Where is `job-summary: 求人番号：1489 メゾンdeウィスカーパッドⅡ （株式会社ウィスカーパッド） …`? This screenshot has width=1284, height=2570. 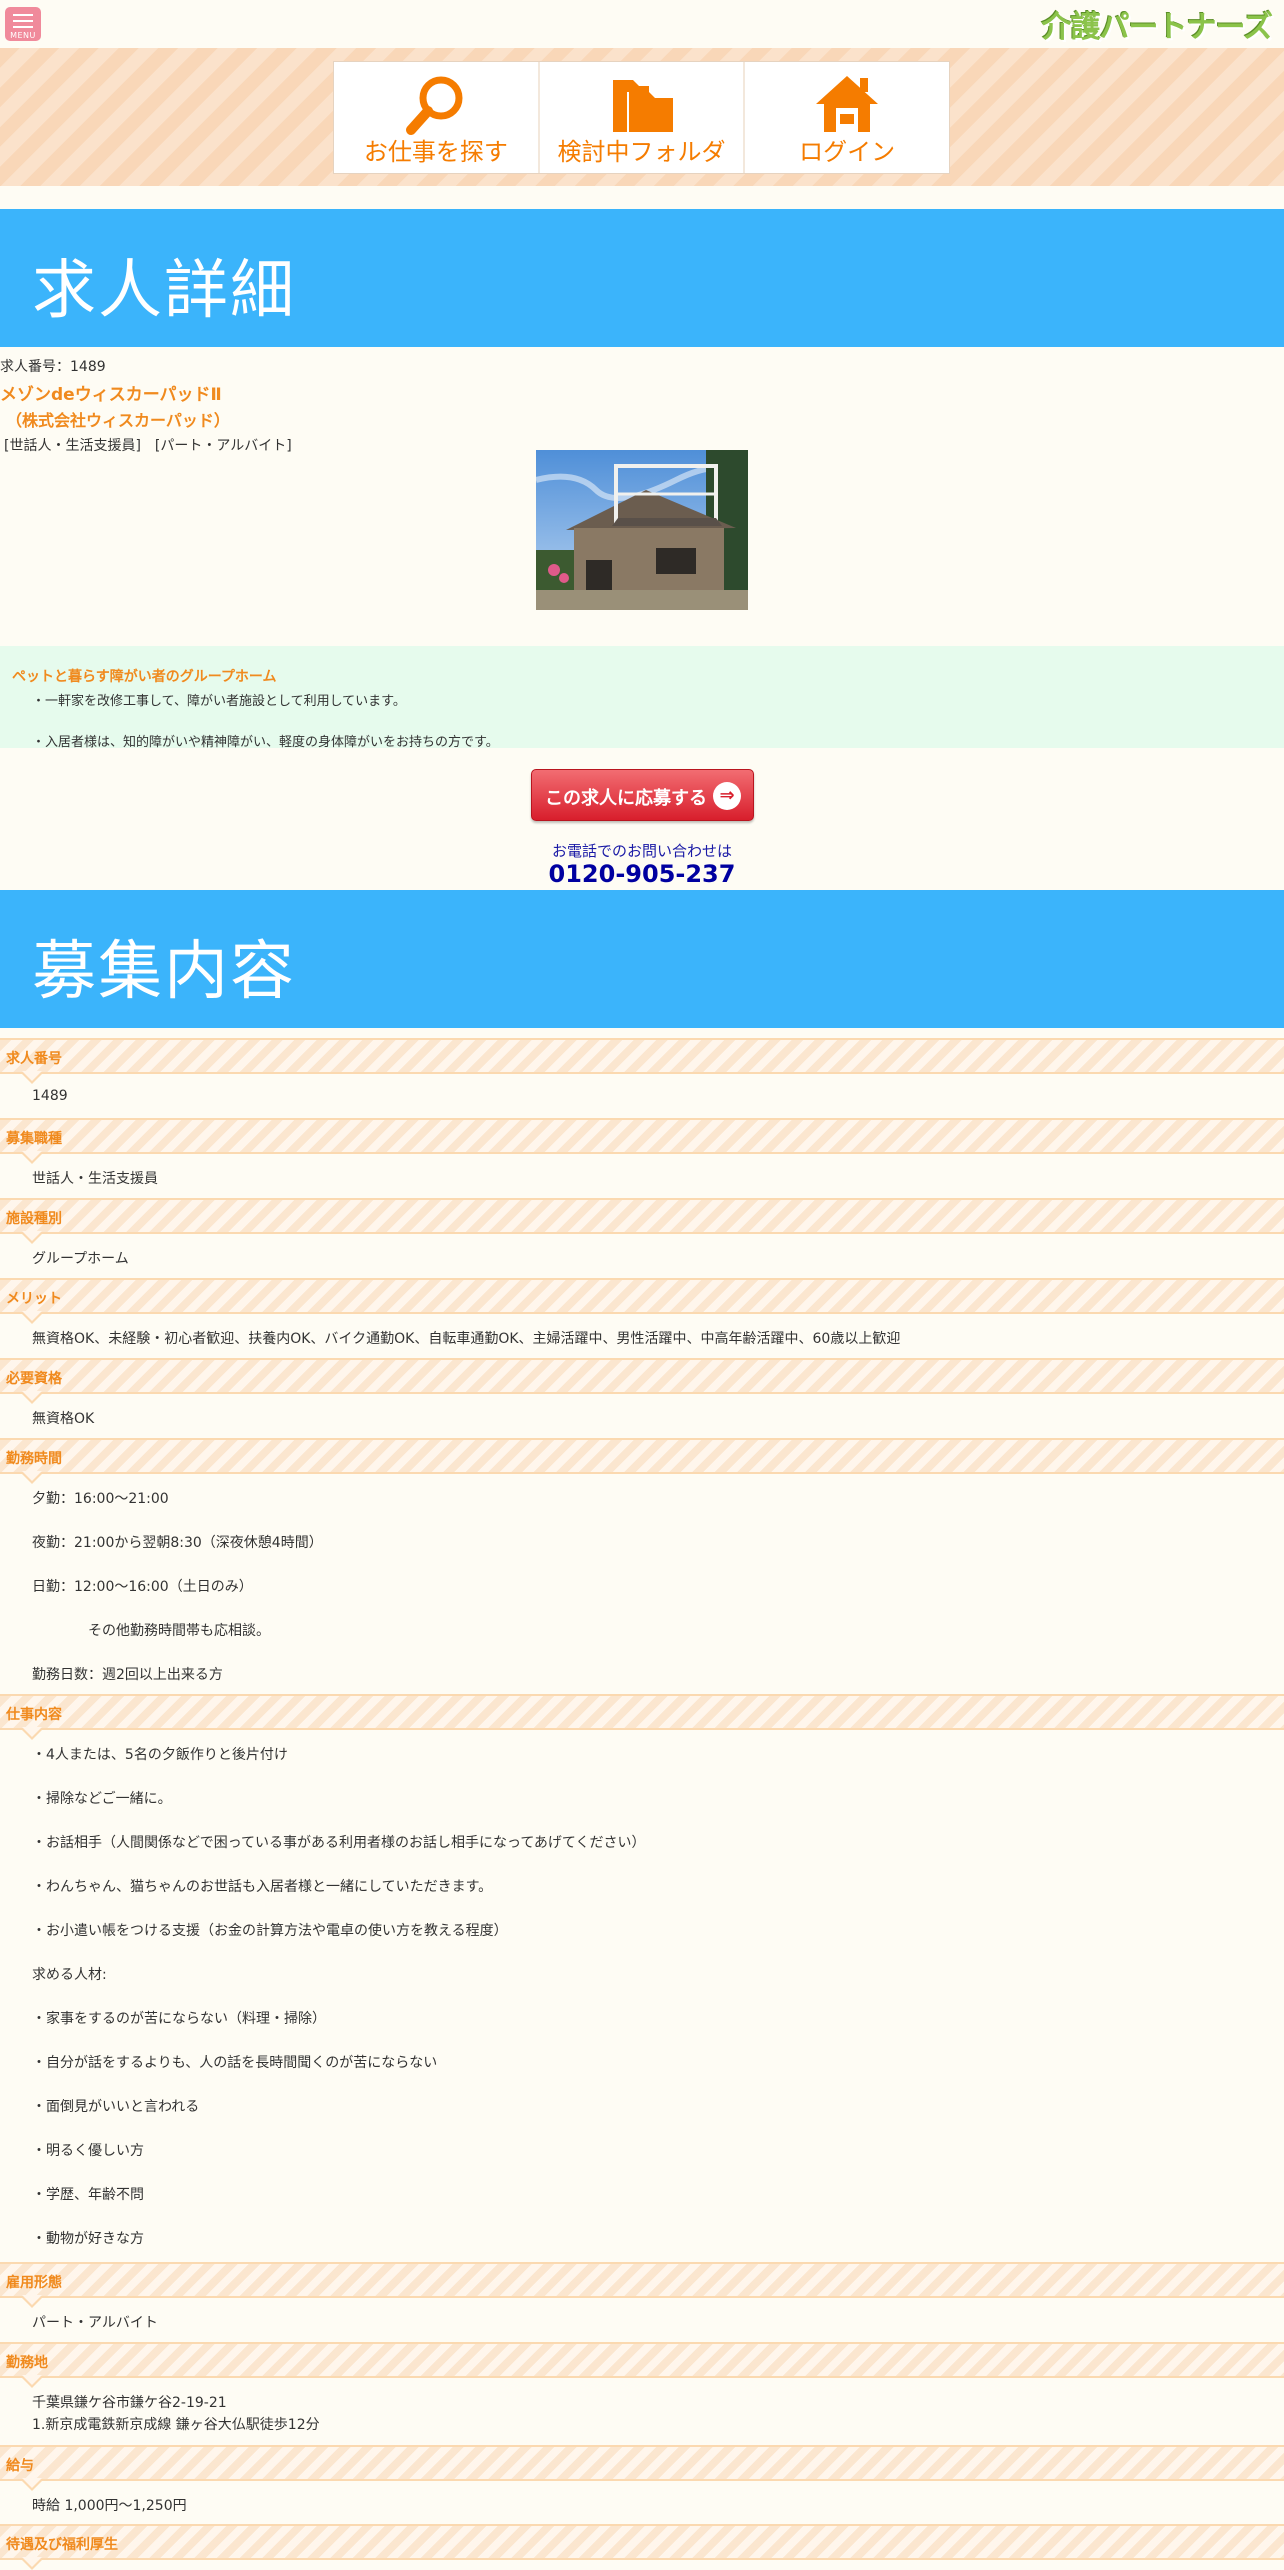 job-summary: 求人番号：1489 メゾンdeウィスカーパッドⅡ （株式会社ウィスカーパッド） … is located at coordinates (642, 405).